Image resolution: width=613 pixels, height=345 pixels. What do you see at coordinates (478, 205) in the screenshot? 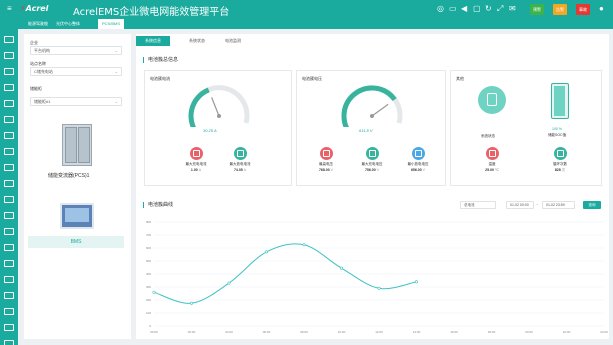
I see `series-select: 总电流` at bounding box center [478, 205].